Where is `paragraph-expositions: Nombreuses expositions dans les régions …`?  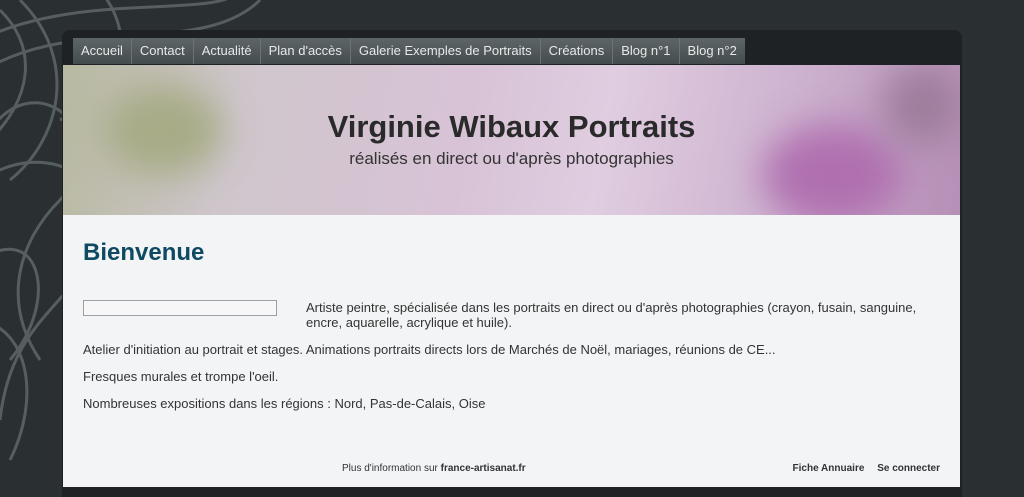 paragraph-expositions: Nombreuses expositions dans les régions … is located at coordinates (284, 403).